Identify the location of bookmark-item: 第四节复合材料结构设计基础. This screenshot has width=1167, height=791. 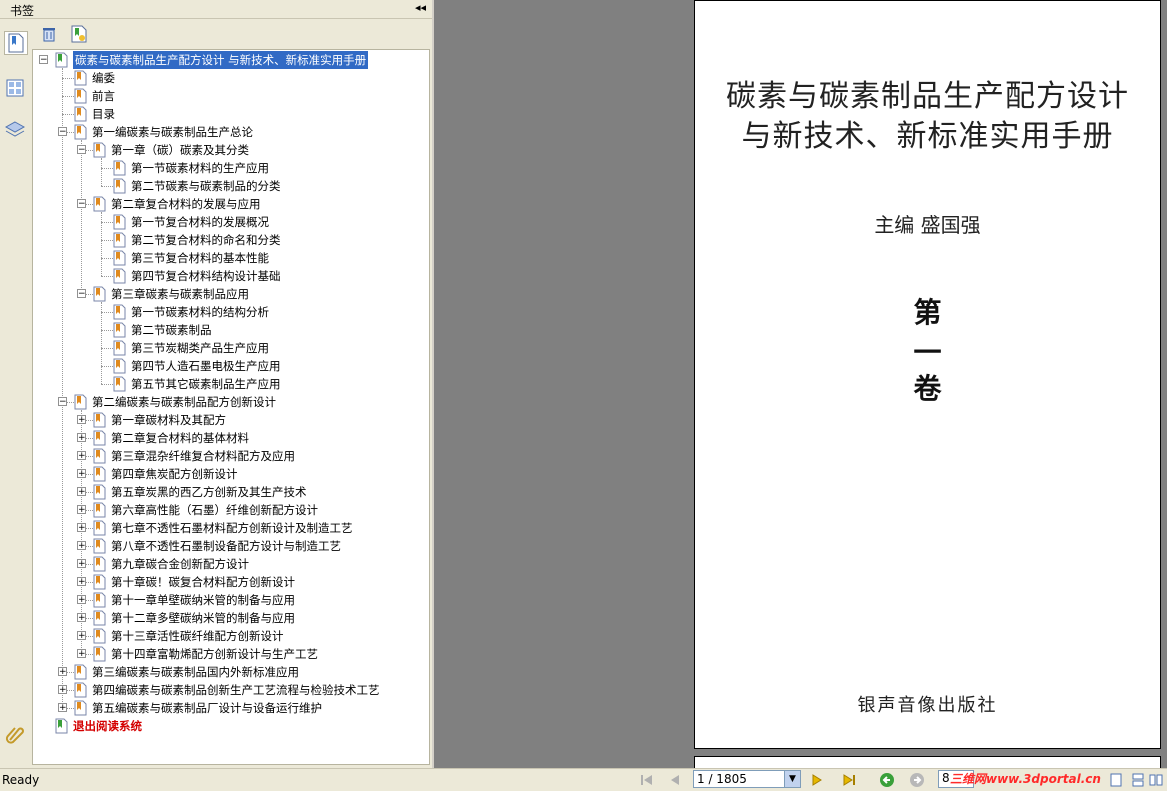
(229, 276).